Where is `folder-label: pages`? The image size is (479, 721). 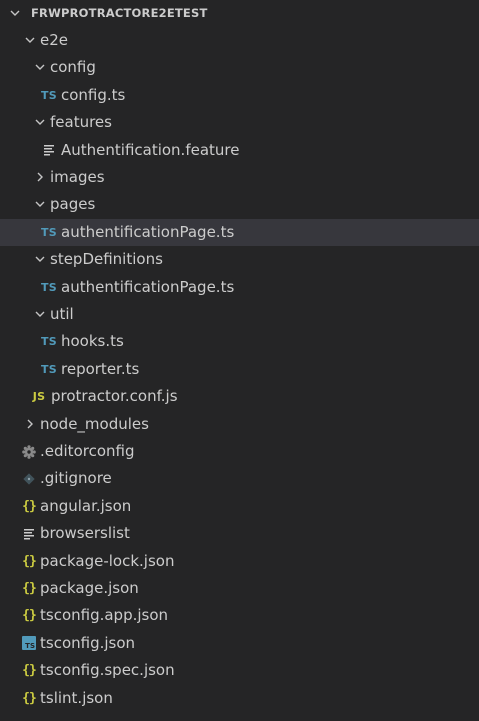
folder-label: pages is located at coordinates (73, 204).